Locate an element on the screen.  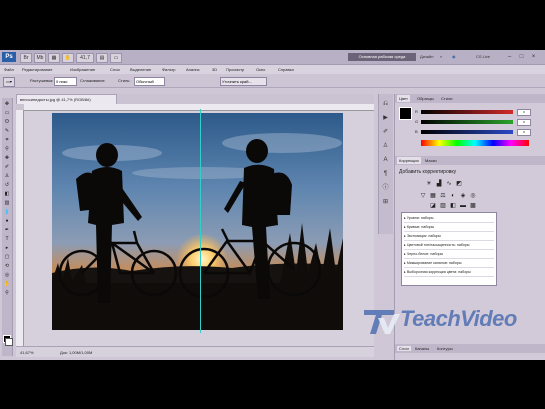
menu-3d: 3D is located at coordinates (214, 69).